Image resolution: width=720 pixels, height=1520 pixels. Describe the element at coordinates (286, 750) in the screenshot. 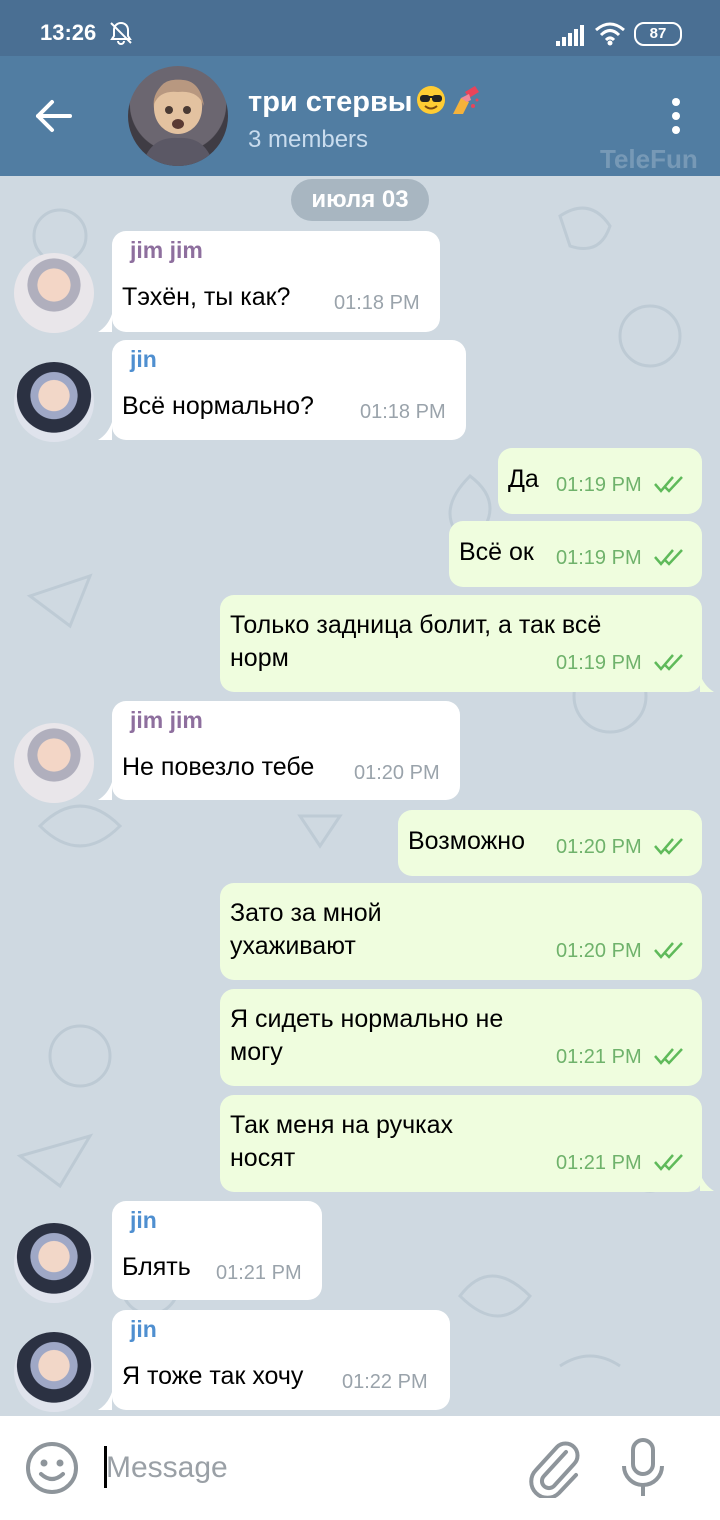

I see `message-bubble-incoming: jim jim Не повезло тебе 01:20 PM` at that location.